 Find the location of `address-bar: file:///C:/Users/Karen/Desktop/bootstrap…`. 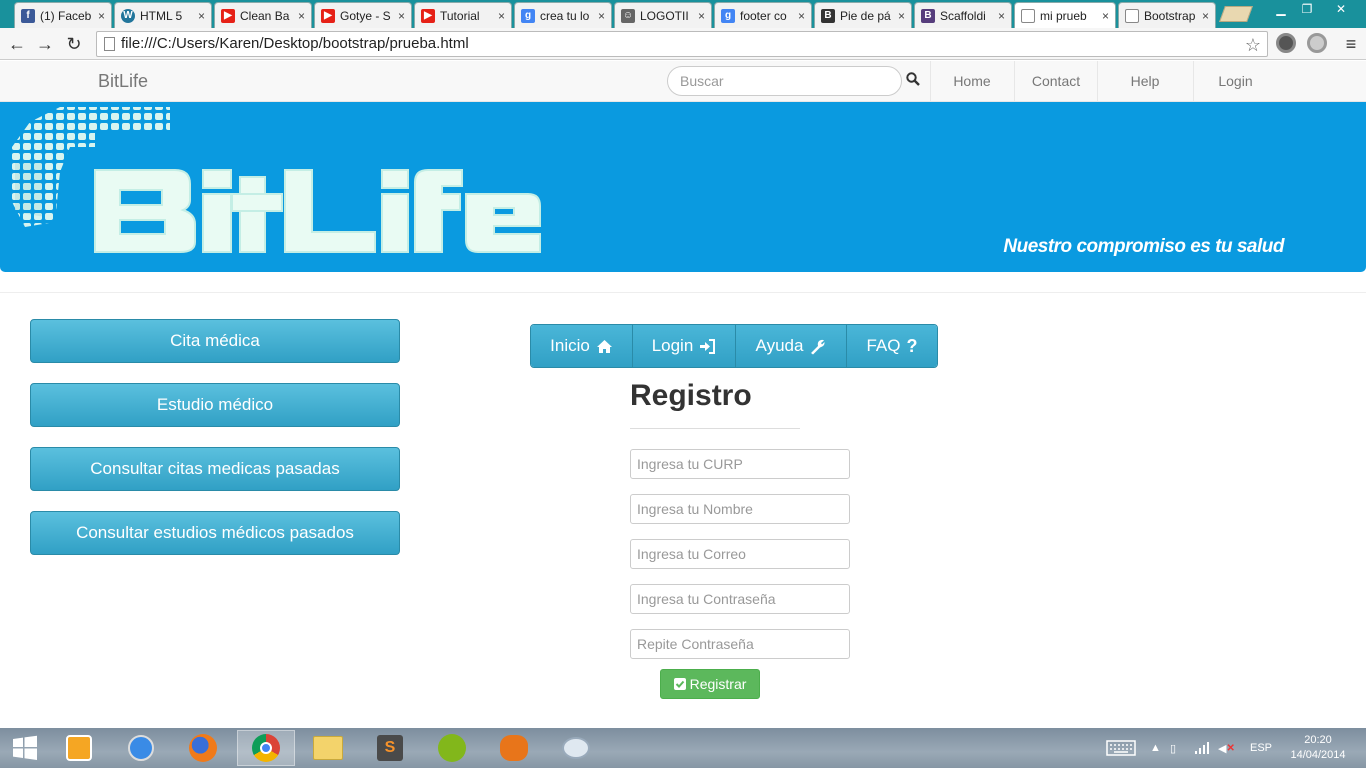

address-bar: file:///C:/Users/Karen/Desktop/bootstrap… is located at coordinates (682, 44).